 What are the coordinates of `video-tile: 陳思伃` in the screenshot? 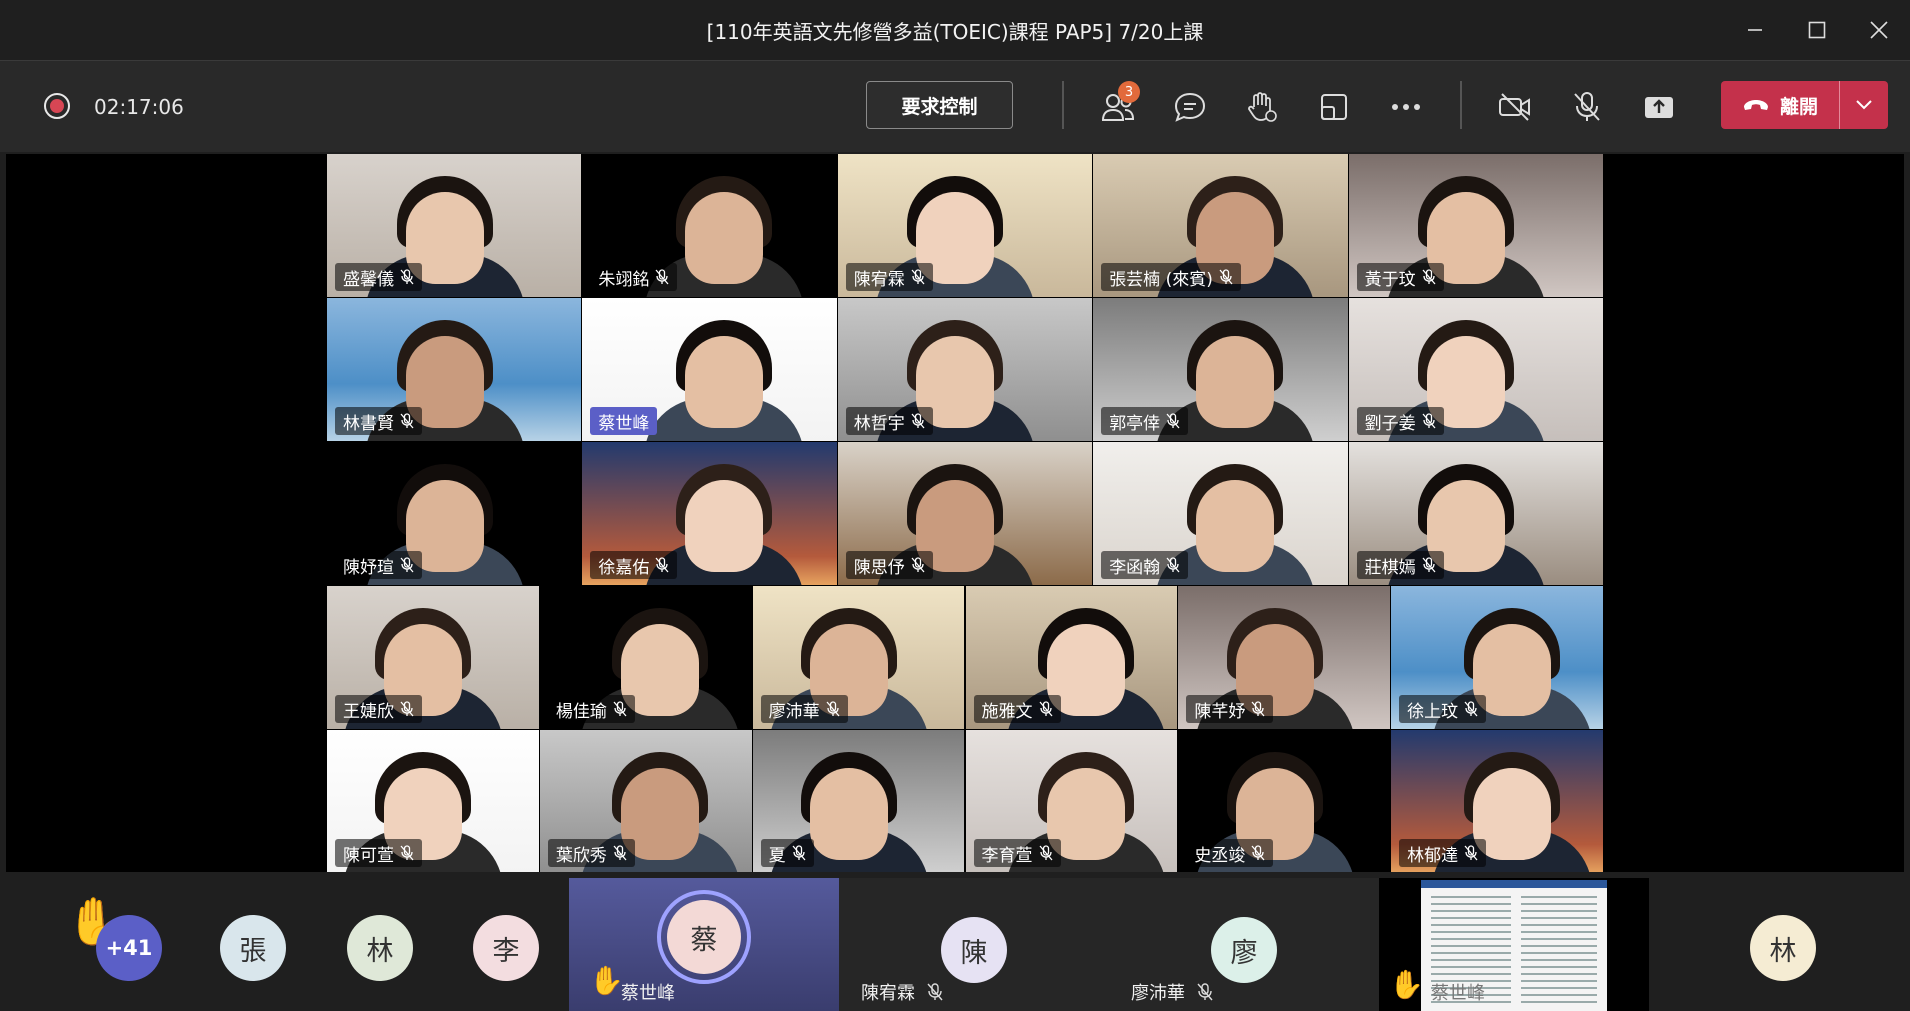 It's located at (965, 513).